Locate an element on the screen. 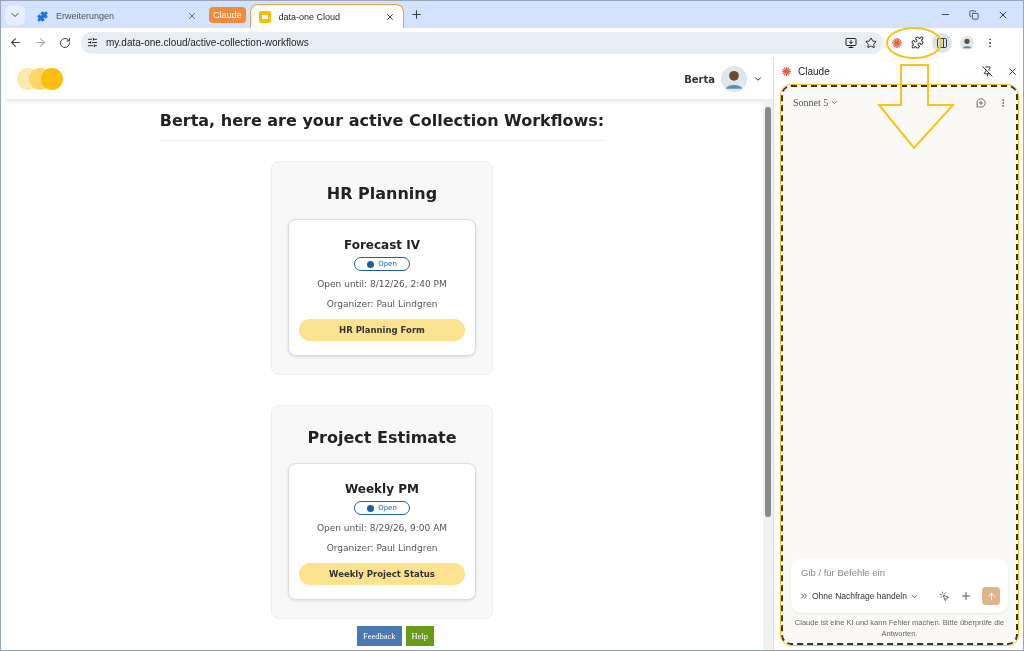  model-selector: Sonnet 5 is located at coordinates (816, 102).